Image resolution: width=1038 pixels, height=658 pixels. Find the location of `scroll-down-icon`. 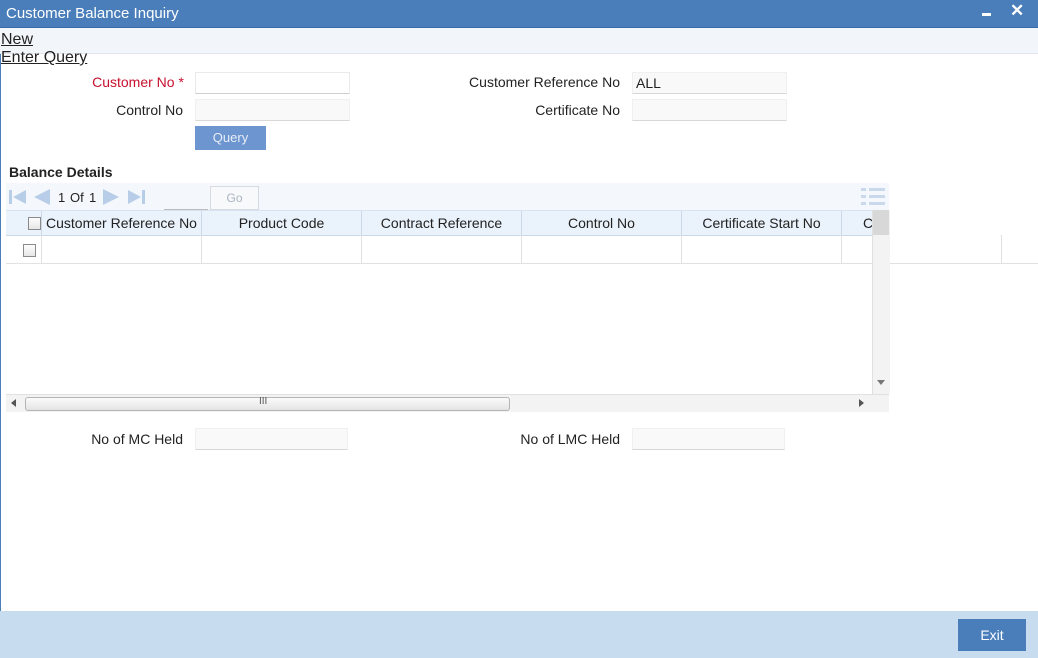

scroll-down-icon is located at coordinates (881, 383).